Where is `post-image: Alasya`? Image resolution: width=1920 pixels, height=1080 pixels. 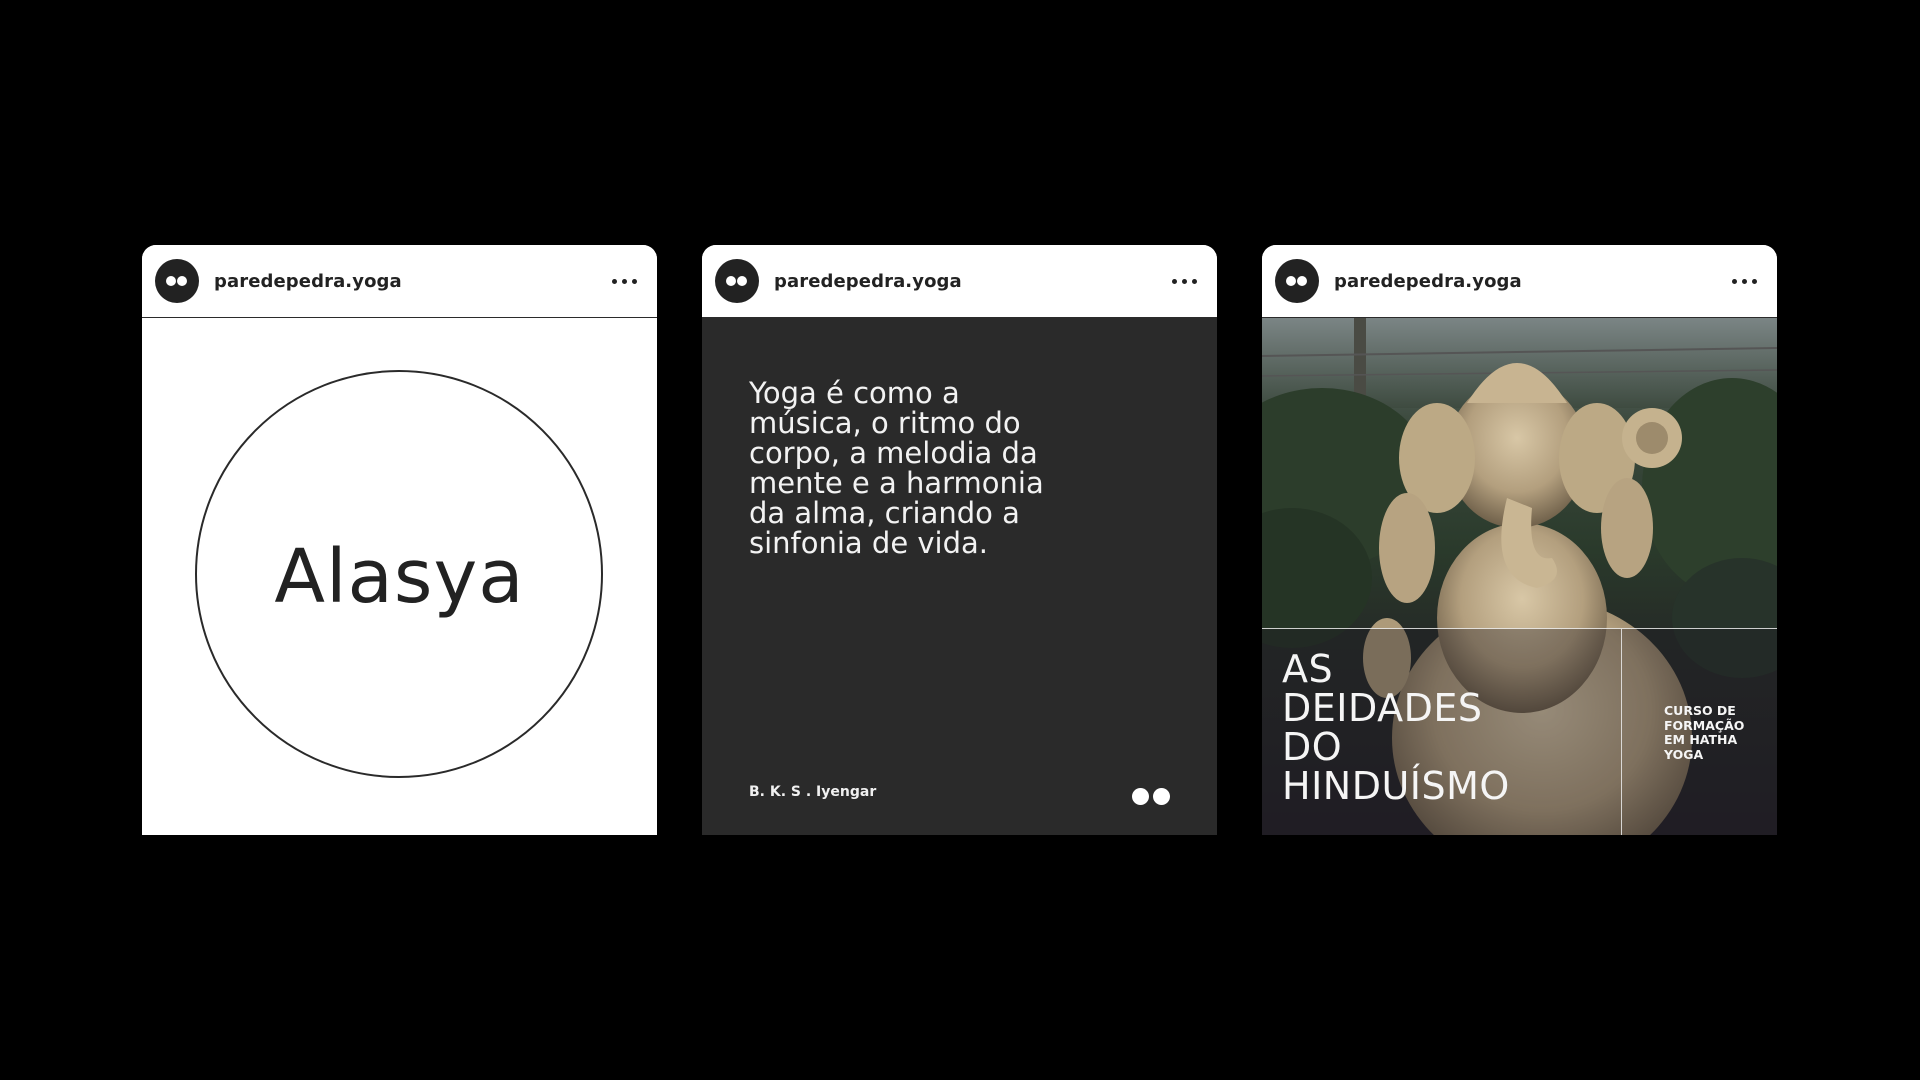
post-image: Alasya is located at coordinates (399, 576).